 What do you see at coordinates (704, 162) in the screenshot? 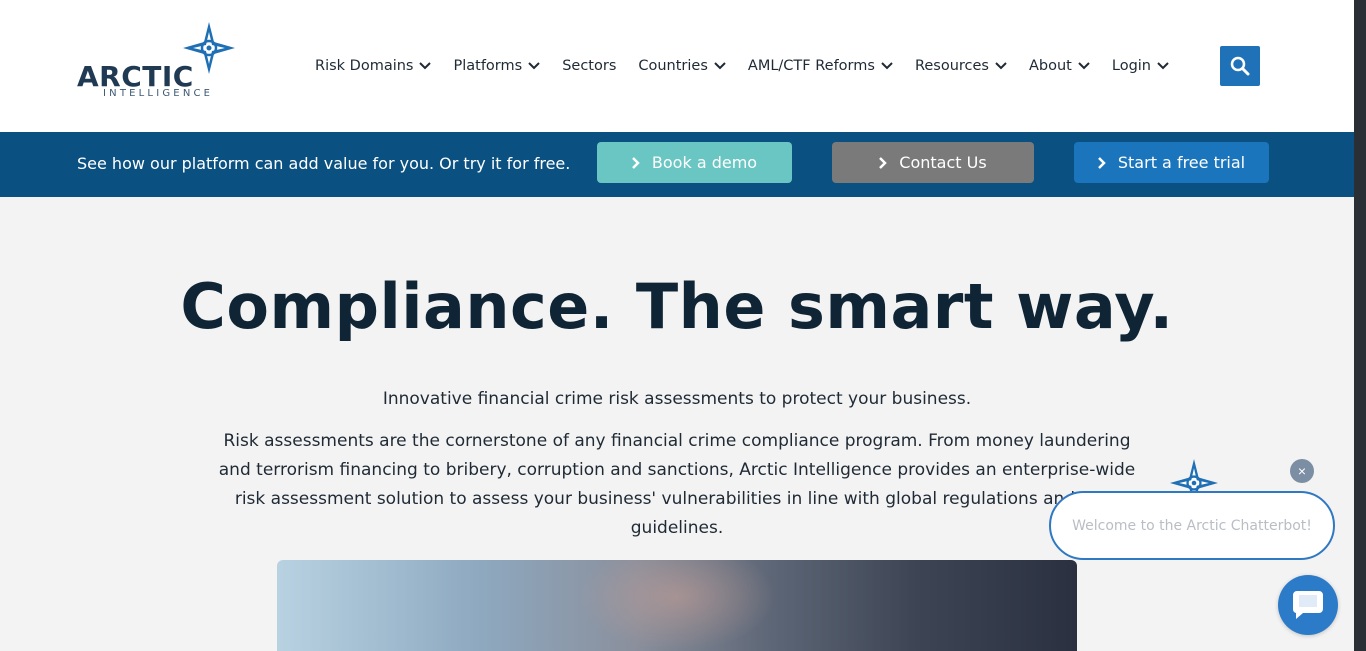
I see `button-label: Book a demo` at bounding box center [704, 162].